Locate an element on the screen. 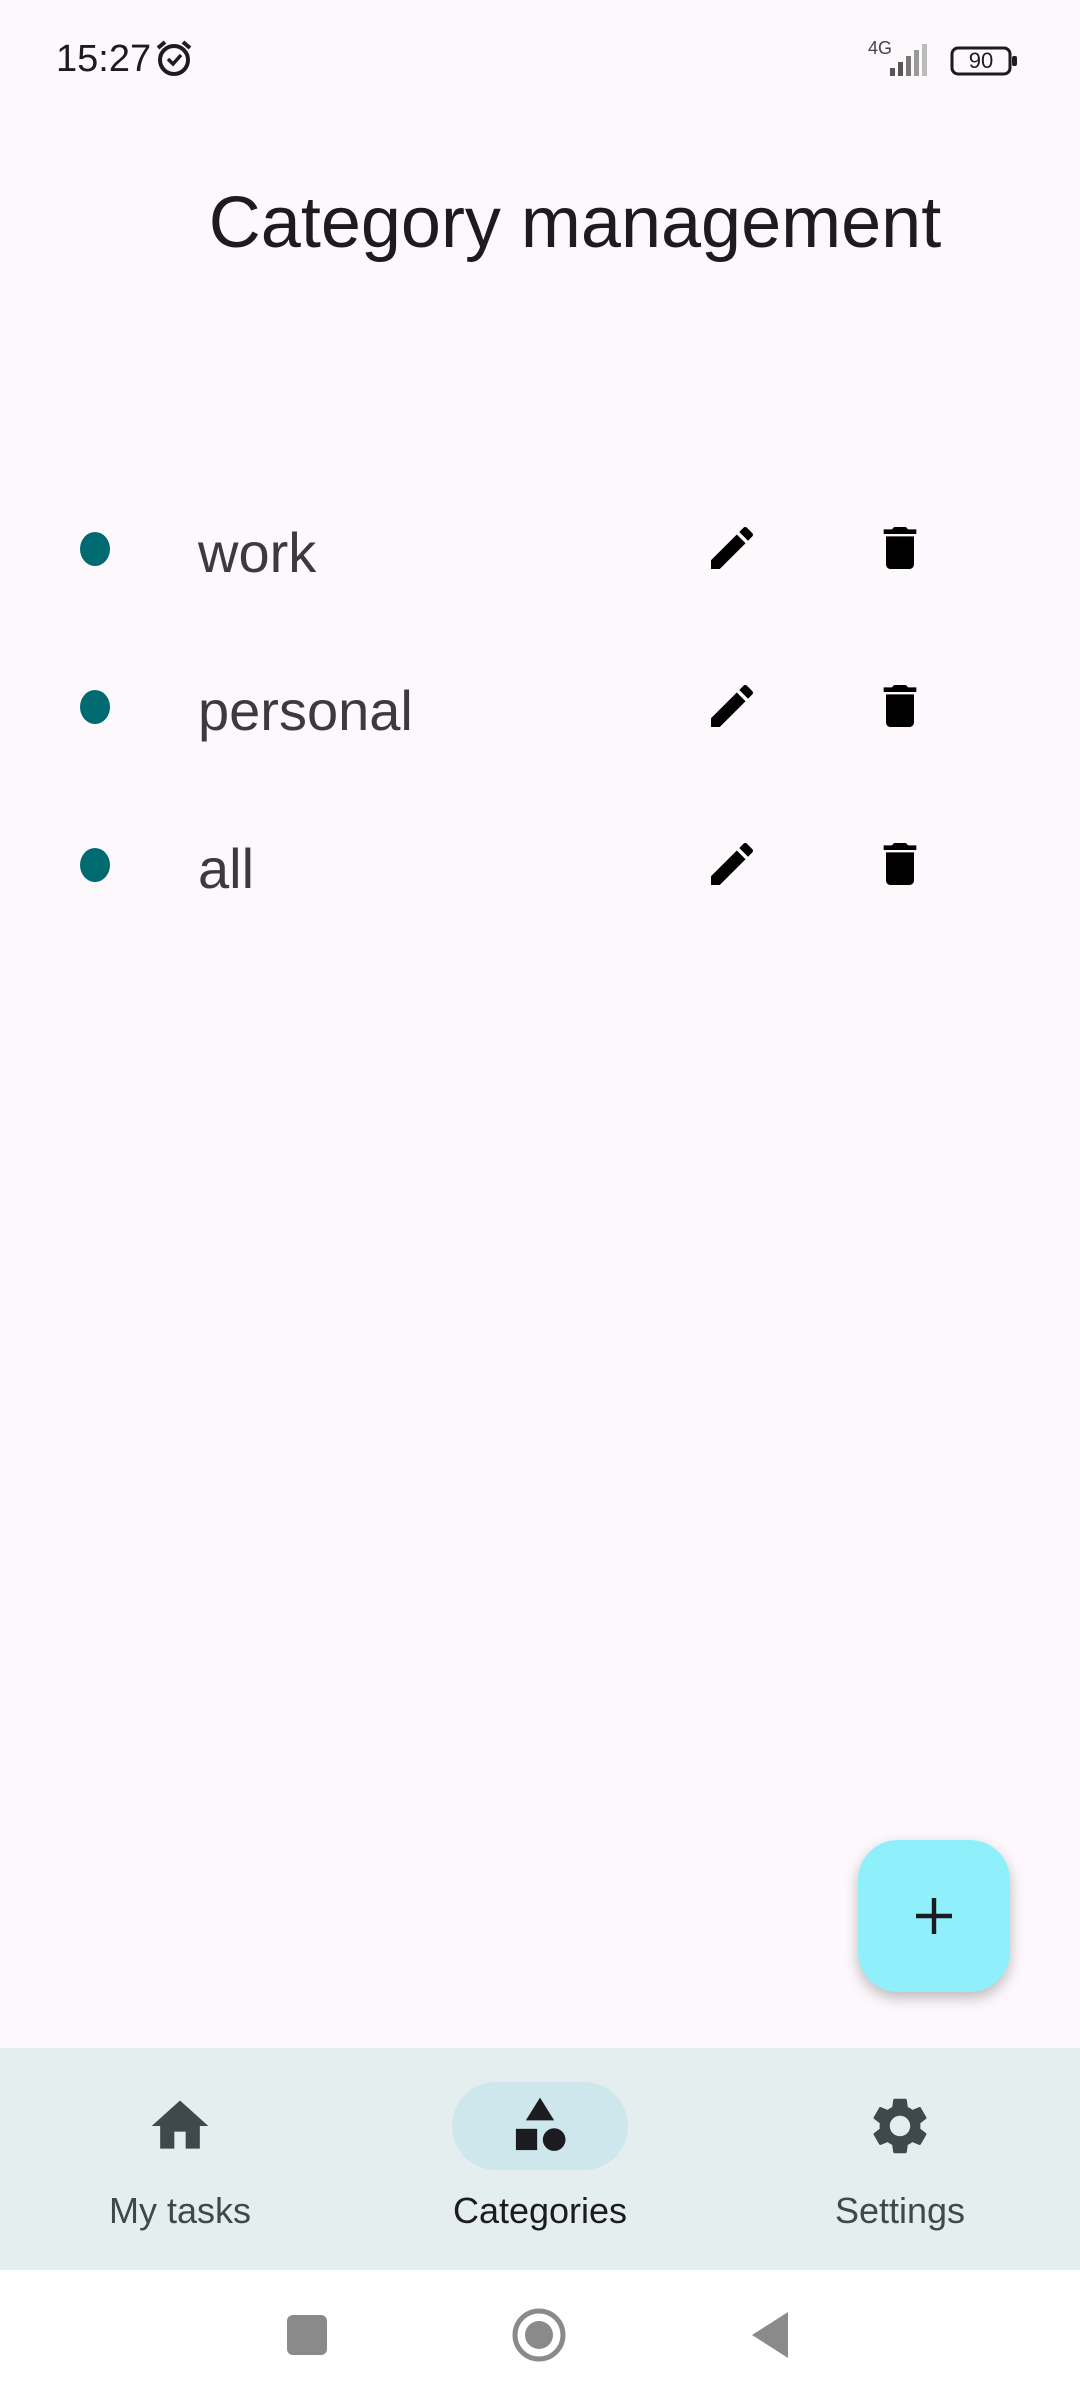  nav-item-settings: Settings is located at coordinates (900, 2159).